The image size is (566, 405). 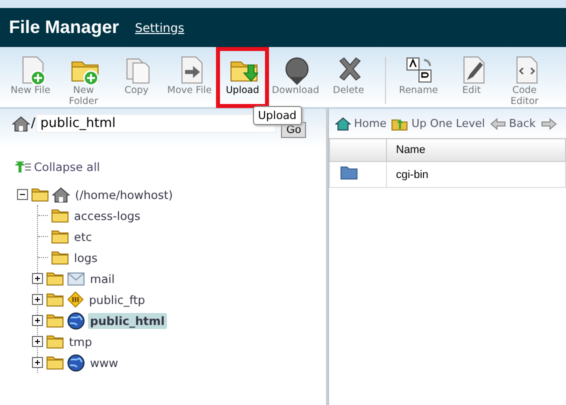 What do you see at coordinates (498, 124) in the screenshot?
I see `left-arrow-icon` at bounding box center [498, 124].